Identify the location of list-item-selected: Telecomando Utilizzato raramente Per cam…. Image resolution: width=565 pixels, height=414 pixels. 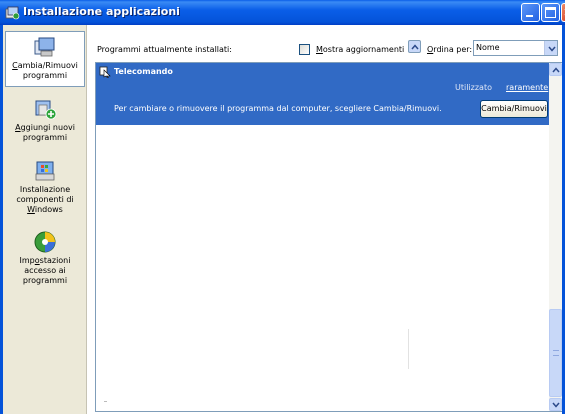
(322, 94).